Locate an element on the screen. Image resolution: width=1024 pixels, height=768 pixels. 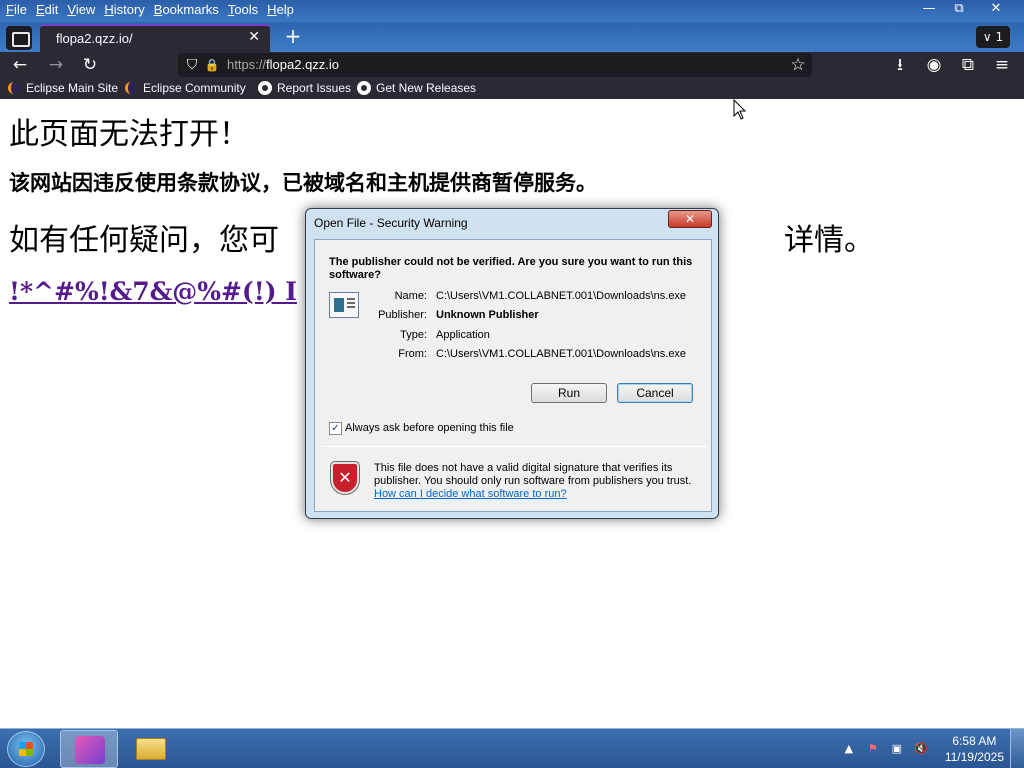
url-scheme: https:// is located at coordinates (247, 64).